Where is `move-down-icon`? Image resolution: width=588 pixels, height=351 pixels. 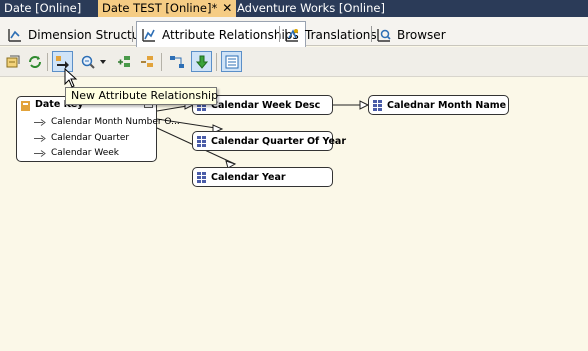
move-down-icon is located at coordinates (201, 62).